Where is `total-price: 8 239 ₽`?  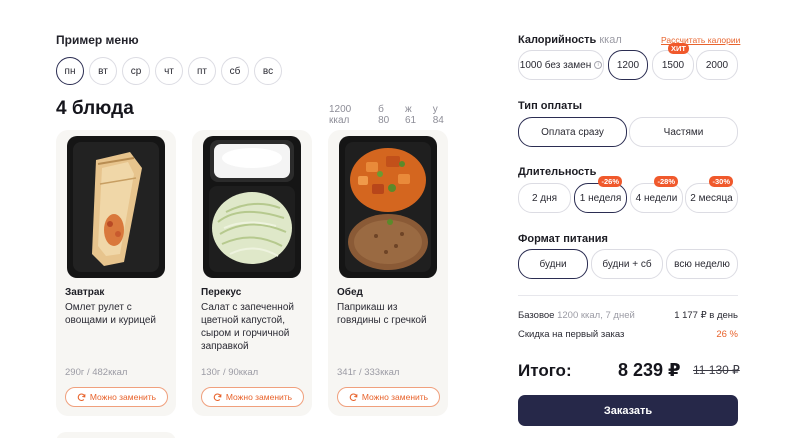
total-price: 8 239 ₽ is located at coordinates (649, 370).